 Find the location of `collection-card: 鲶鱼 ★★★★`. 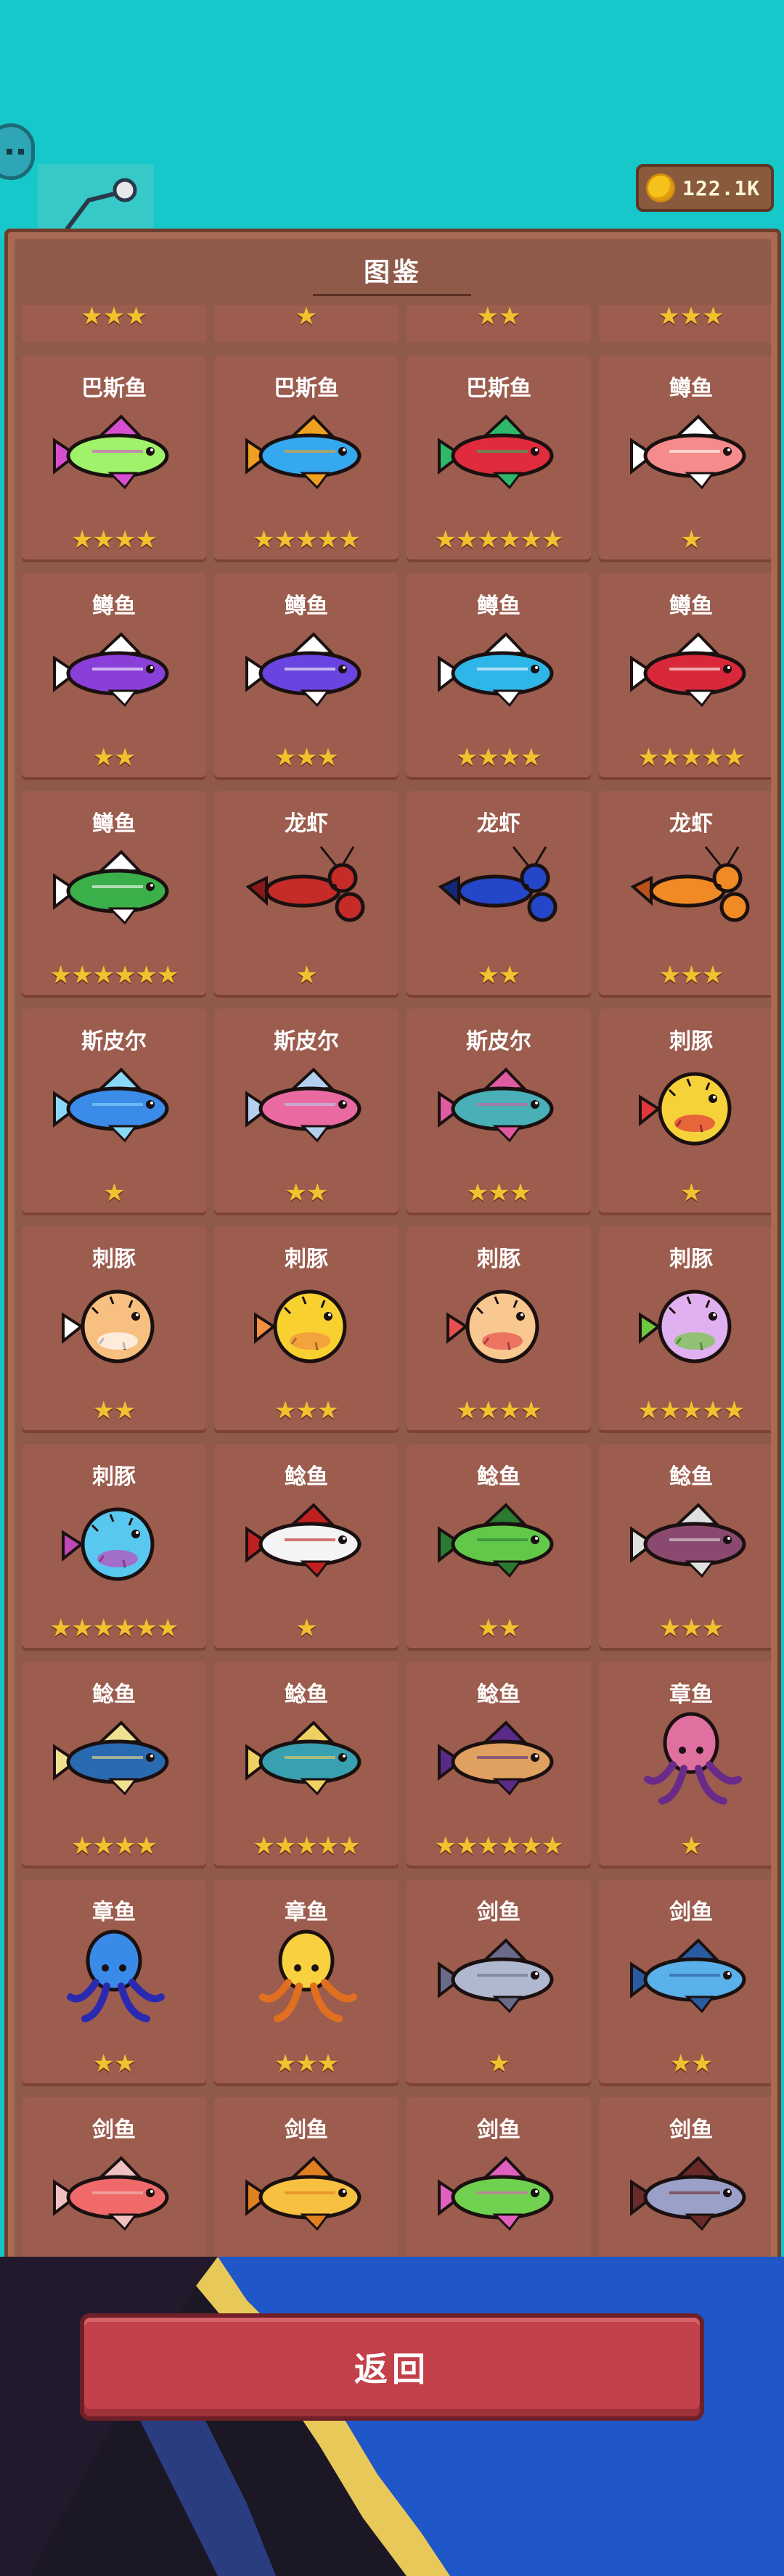

collection-card: 鲶鱼 ★★★★ is located at coordinates (114, 1765).